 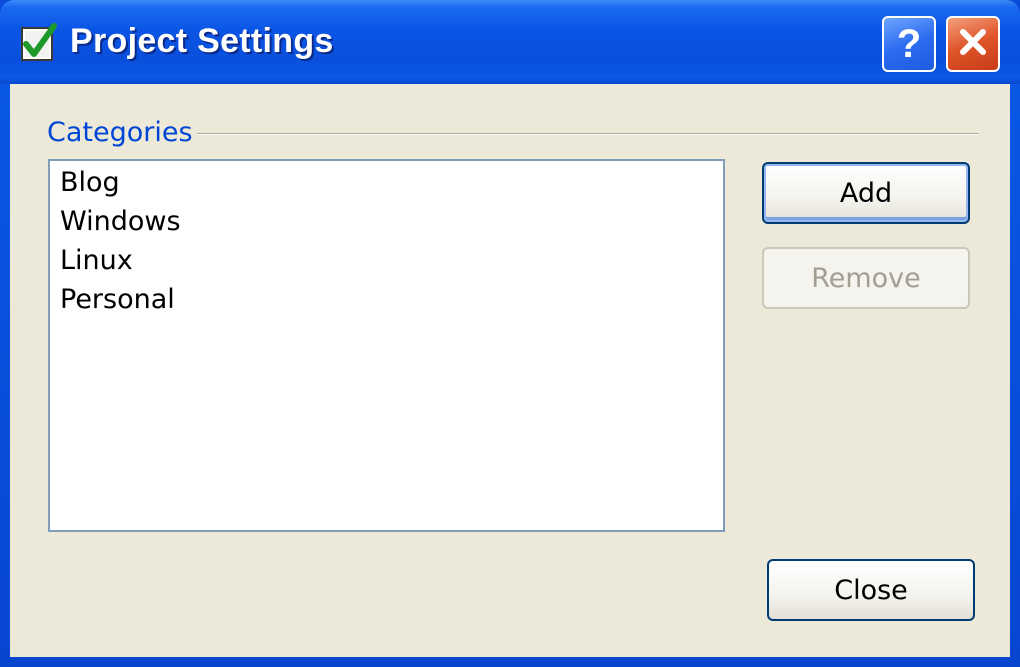 I want to click on remove-button: Remove, so click(x=866, y=278).